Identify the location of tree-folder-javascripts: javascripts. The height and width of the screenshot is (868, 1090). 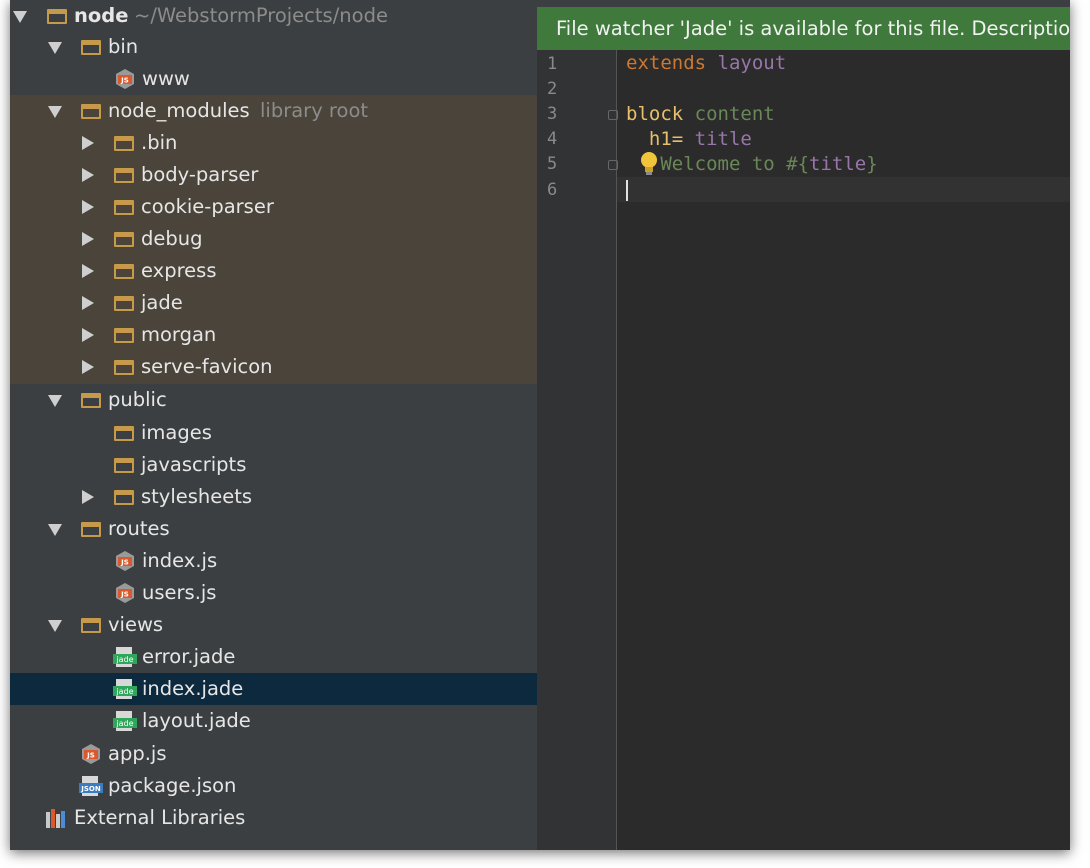
(273, 465).